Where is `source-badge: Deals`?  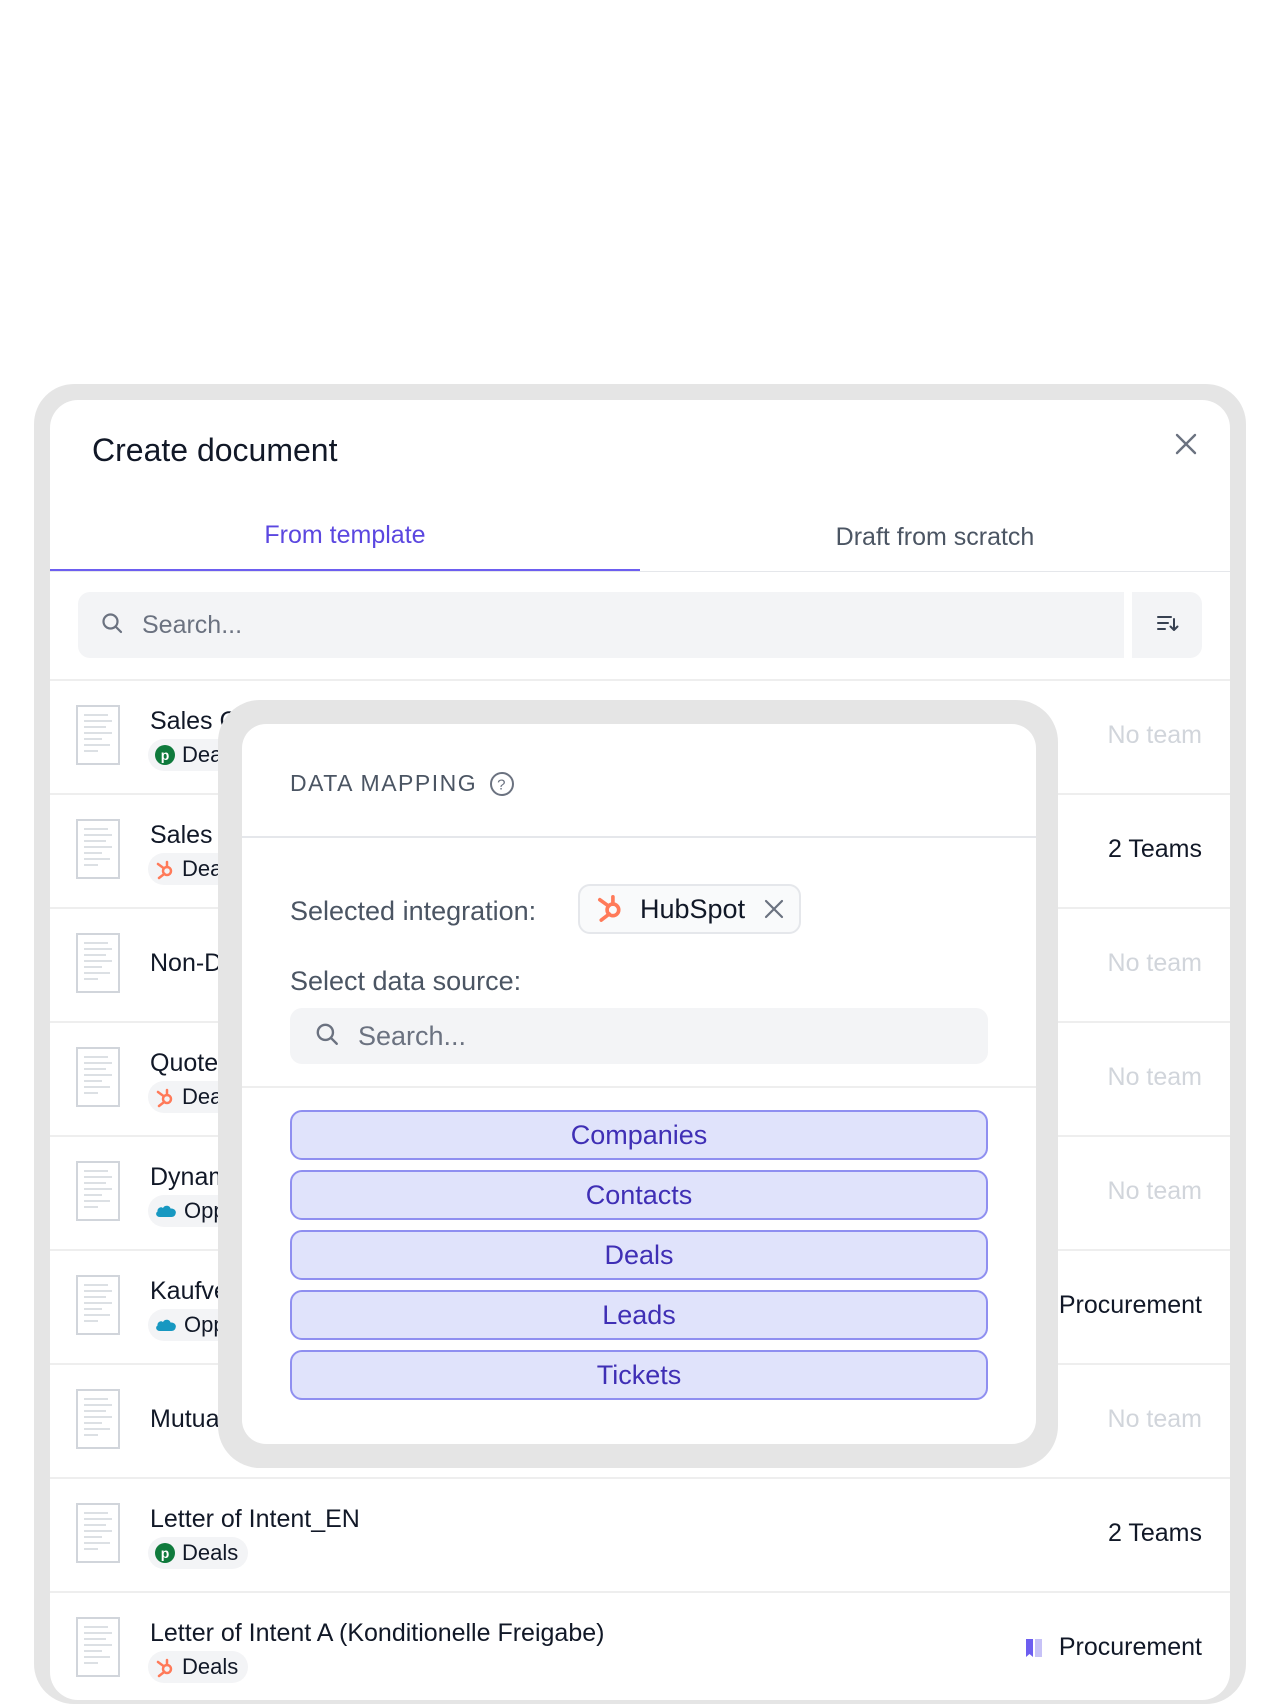
source-badge: Deals is located at coordinates (198, 1667).